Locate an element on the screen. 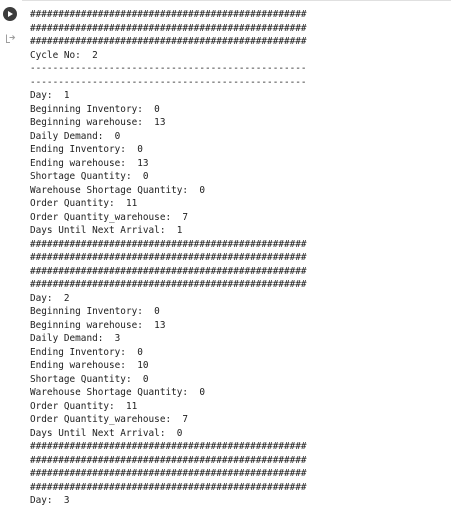 Image resolution: width=451 pixels, height=520 pixels. output-line: Ending warehouse: 13 is located at coordinates (89, 163).